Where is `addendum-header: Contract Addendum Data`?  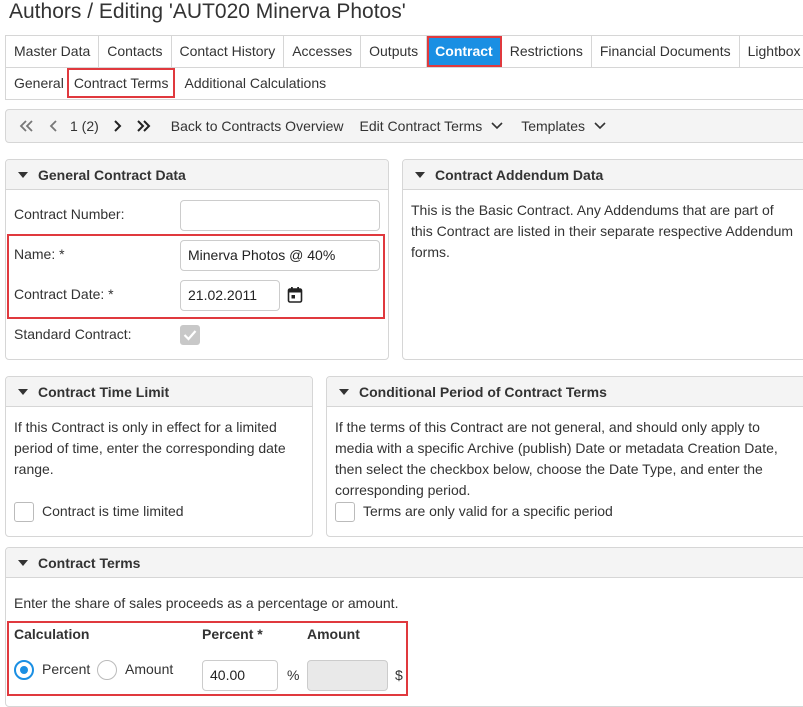
addendum-header: Contract Addendum Data is located at coordinates (603, 175).